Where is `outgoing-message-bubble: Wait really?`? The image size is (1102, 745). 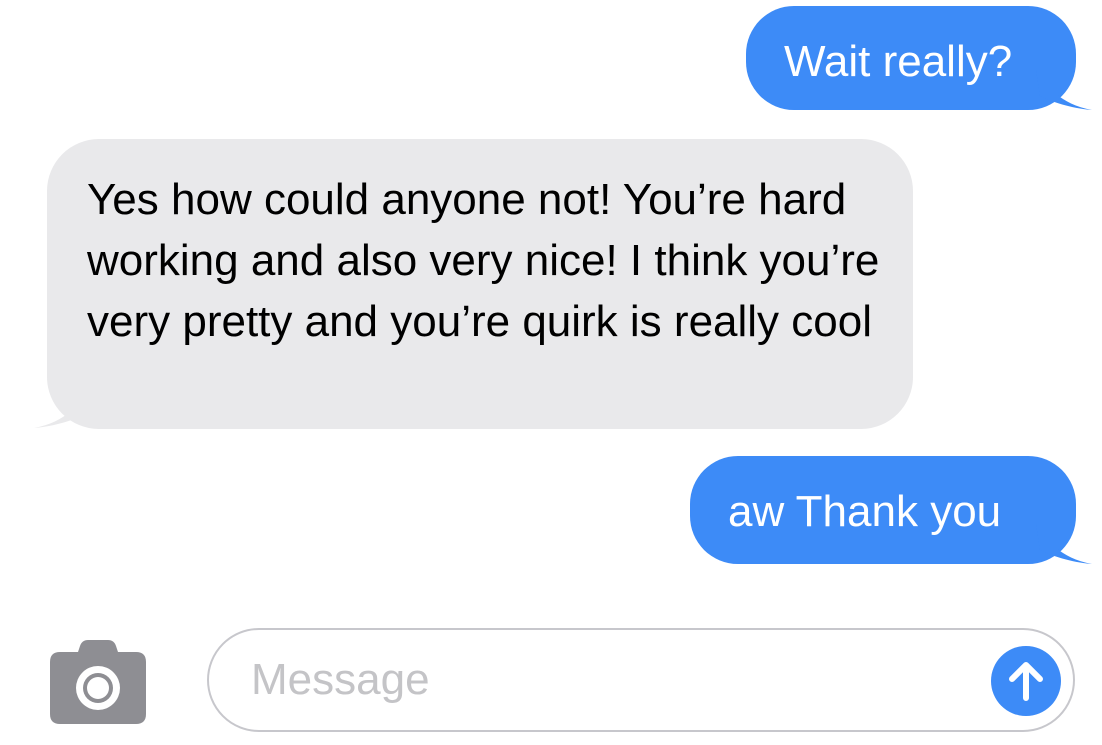
outgoing-message-bubble: Wait really? is located at coordinates (911, 58).